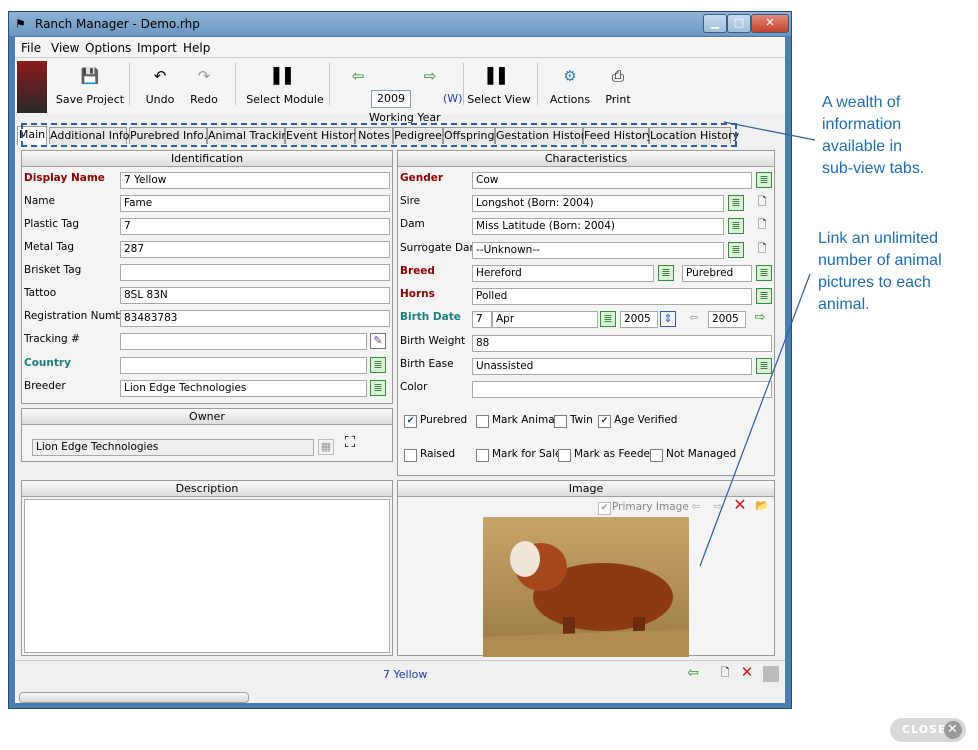 The image size is (978, 750). Describe the element at coordinates (878, 238) in the screenshot. I see `image-note-line: Link an unlimited` at that location.